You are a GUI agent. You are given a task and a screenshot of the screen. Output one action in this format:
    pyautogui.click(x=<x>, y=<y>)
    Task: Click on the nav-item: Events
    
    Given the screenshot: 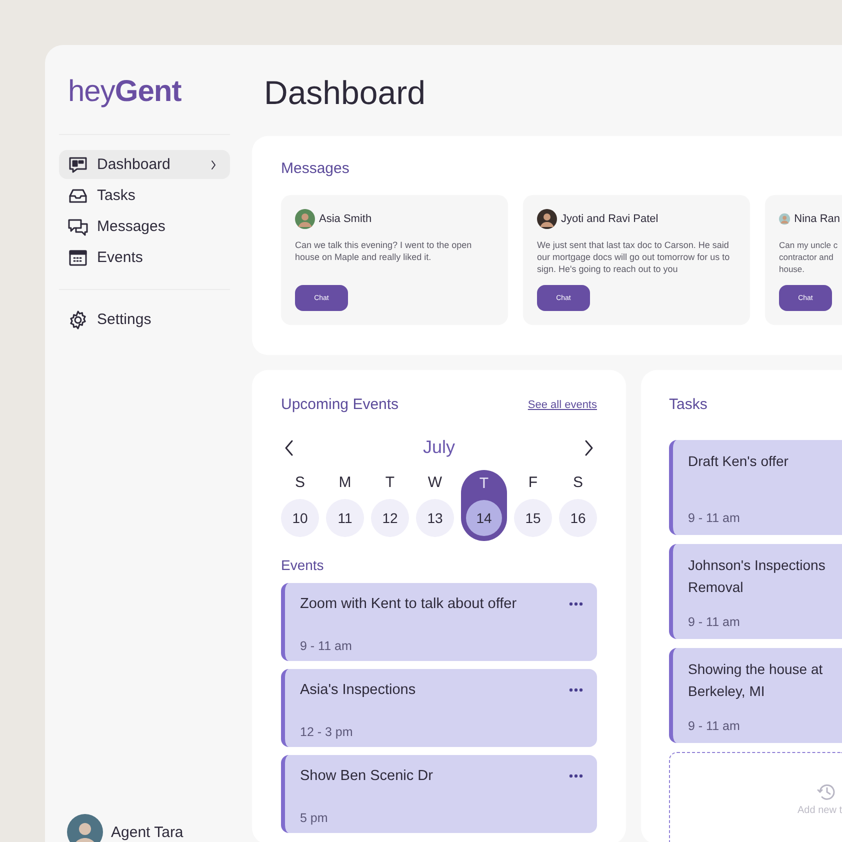 What is the action you would take?
    pyautogui.click(x=144, y=257)
    